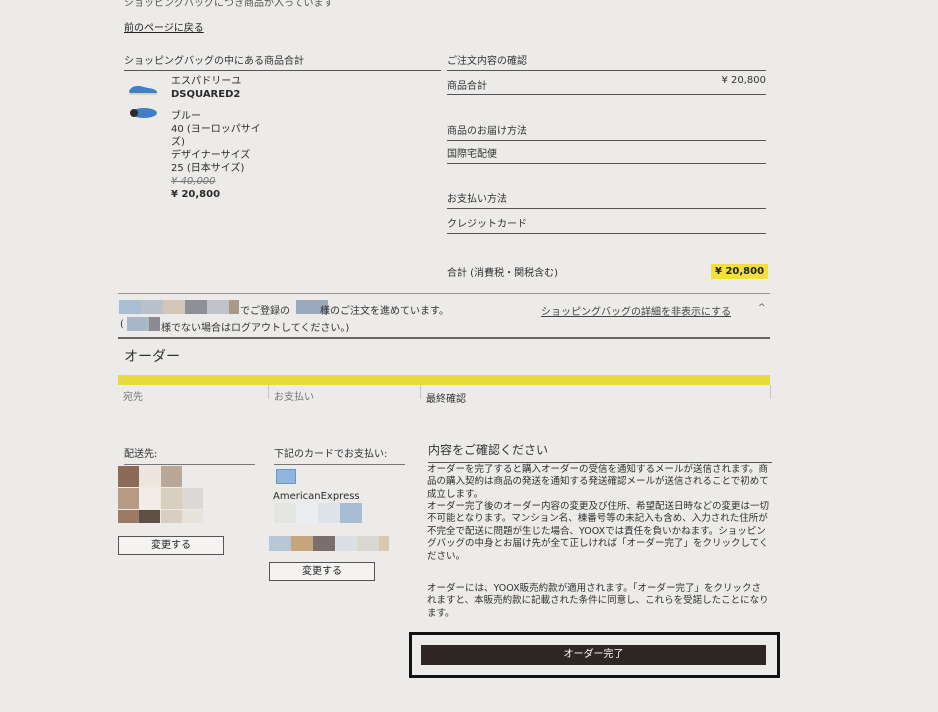 The width and height of the screenshot is (938, 712). I want to click on login-notice-line1: でご登録の 様のご注文を進めています。, so click(344, 311).